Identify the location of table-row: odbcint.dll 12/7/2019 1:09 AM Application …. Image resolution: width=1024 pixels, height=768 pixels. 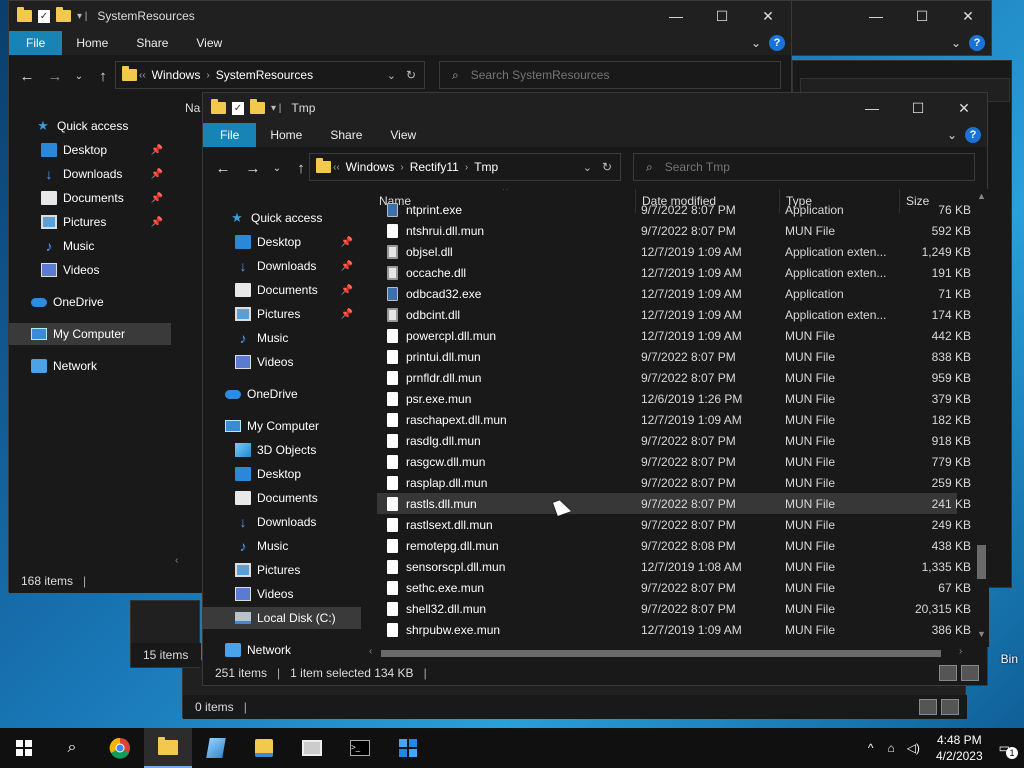
(674, 314).